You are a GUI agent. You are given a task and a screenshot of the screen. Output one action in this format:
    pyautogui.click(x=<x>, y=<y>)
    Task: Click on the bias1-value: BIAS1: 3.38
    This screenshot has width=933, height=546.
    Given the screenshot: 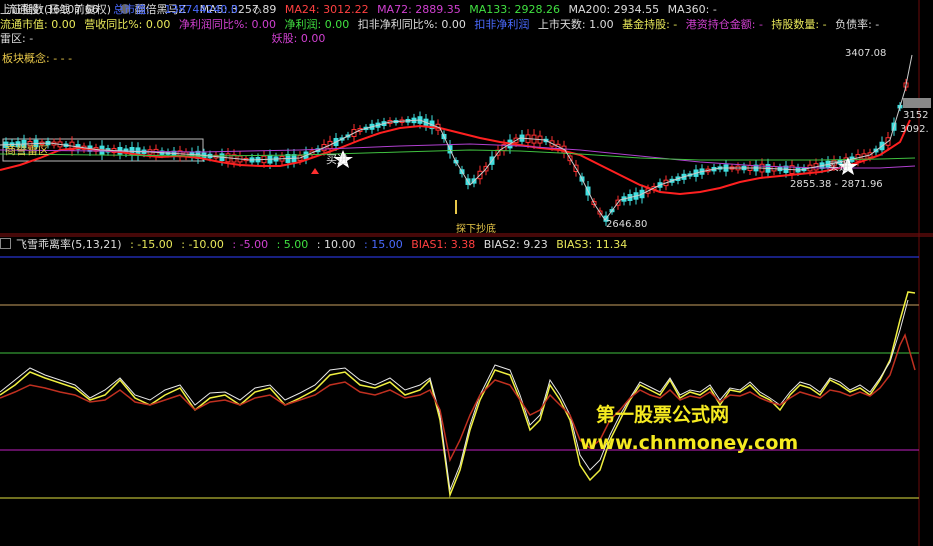 What is the action you would take?
    pyautogui.click(x=443, y=244)
    